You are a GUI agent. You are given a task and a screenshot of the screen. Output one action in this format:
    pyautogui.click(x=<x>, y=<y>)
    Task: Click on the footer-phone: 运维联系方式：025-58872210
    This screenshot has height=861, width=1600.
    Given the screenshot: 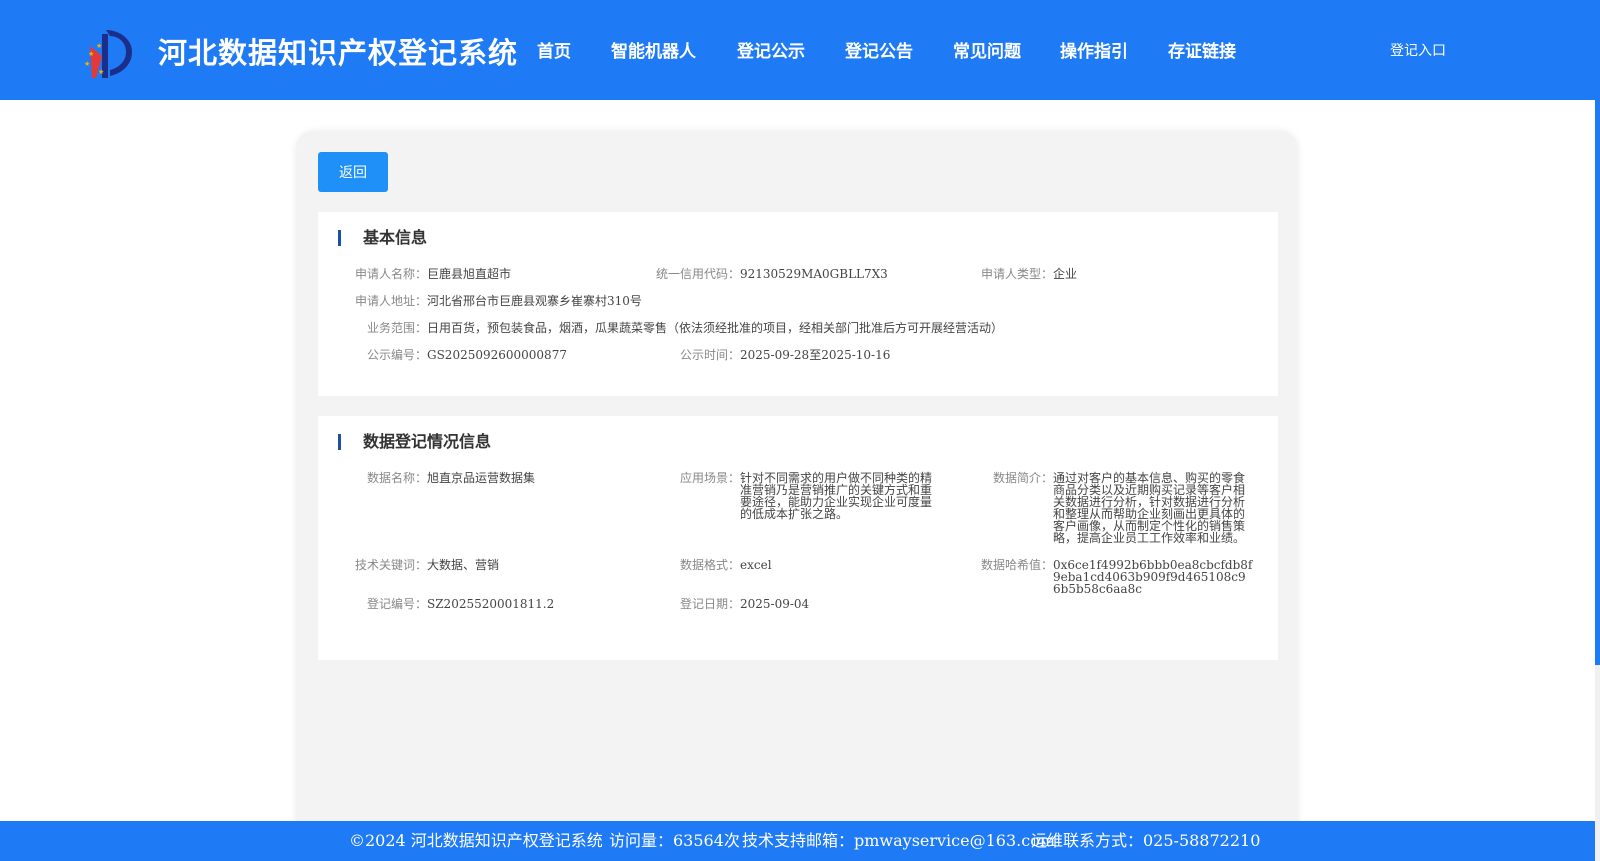 What is the action you would take?
    pyautogui.click(x=1146, y=840)
    